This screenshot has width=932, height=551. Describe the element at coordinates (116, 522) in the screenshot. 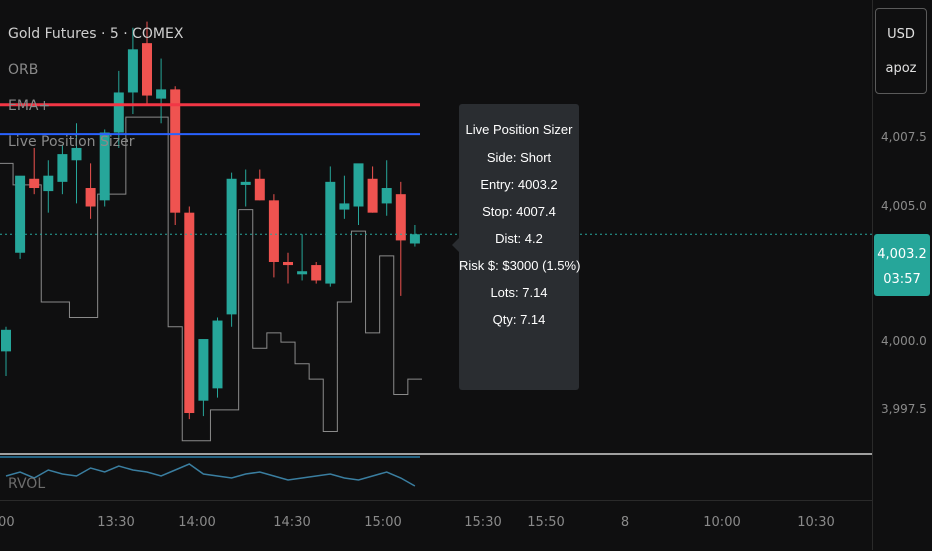

I see `time-tick: 13:30` at that location.